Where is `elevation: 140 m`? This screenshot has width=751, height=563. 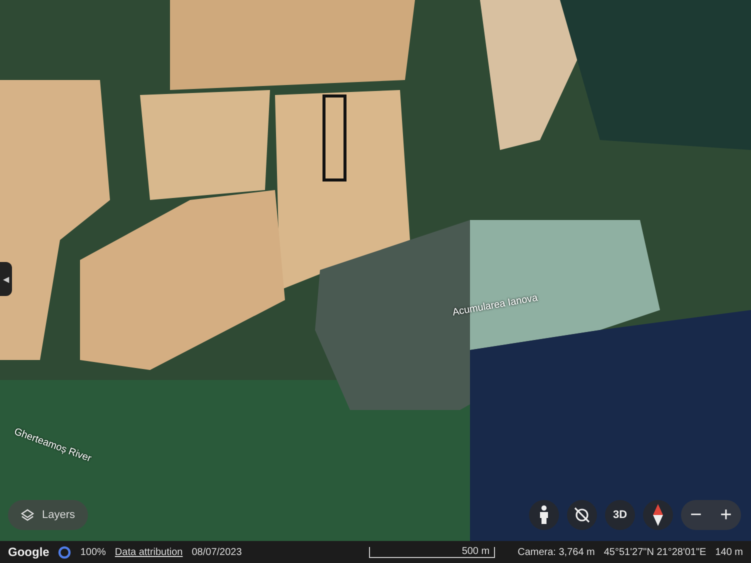
elevation: 140 m is located at coordinates (729, 552).